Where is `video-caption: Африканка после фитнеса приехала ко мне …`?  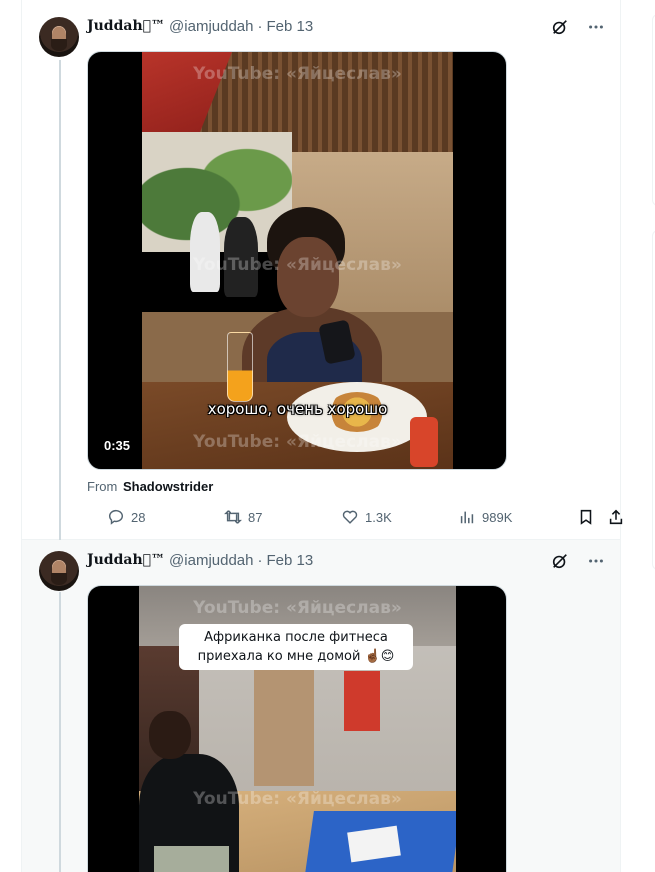
video-caption: Африканка после фитнеса приехала ко мне … is located at coordinates (296, 647).